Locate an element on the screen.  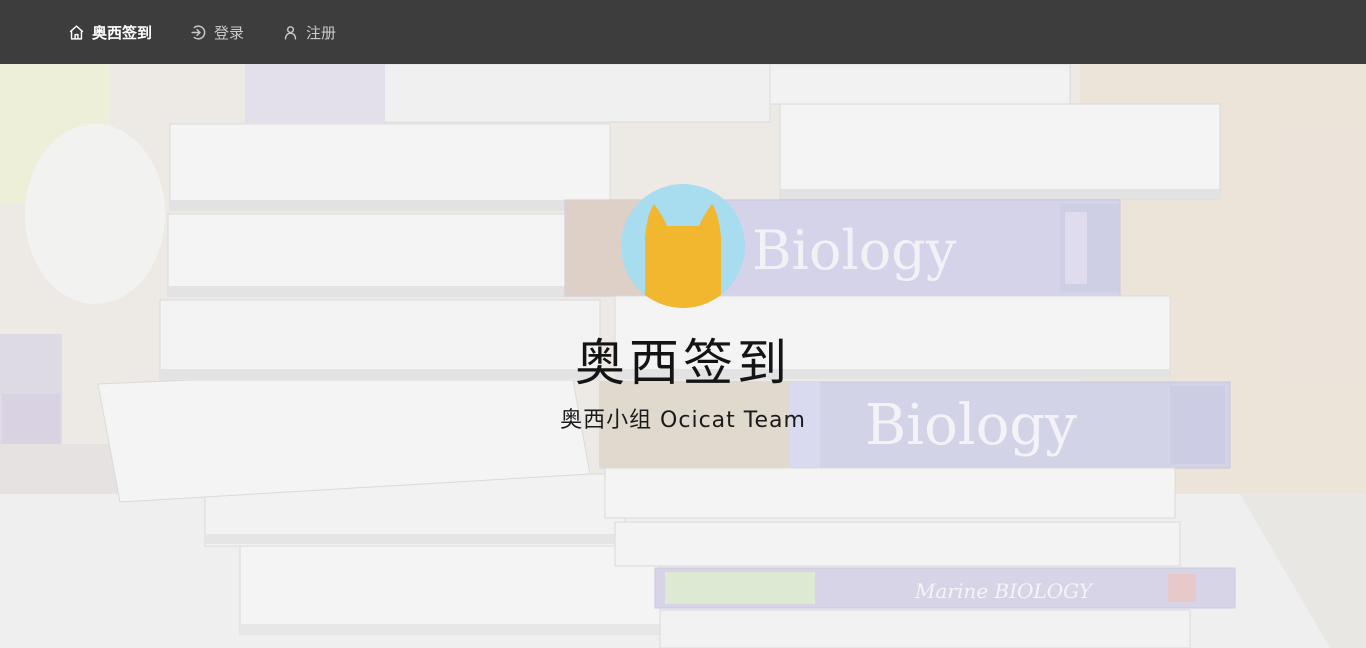
nav-login: 登录 is located at coordinates (217, 32).